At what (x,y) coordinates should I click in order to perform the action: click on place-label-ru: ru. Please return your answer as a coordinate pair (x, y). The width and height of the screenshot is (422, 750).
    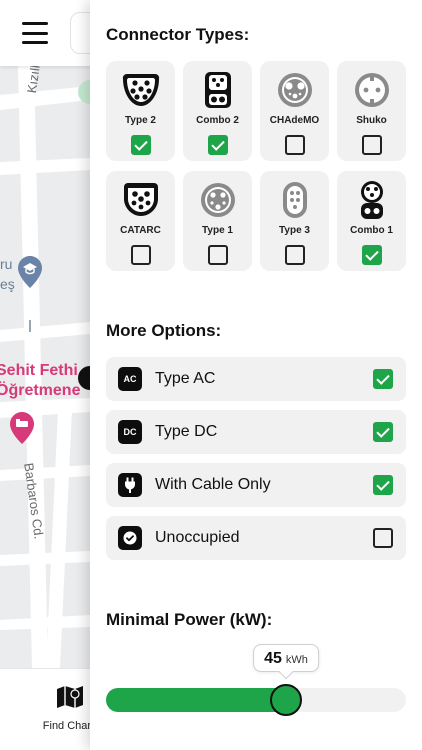
    Looking at the image, I should click on (6, 264).